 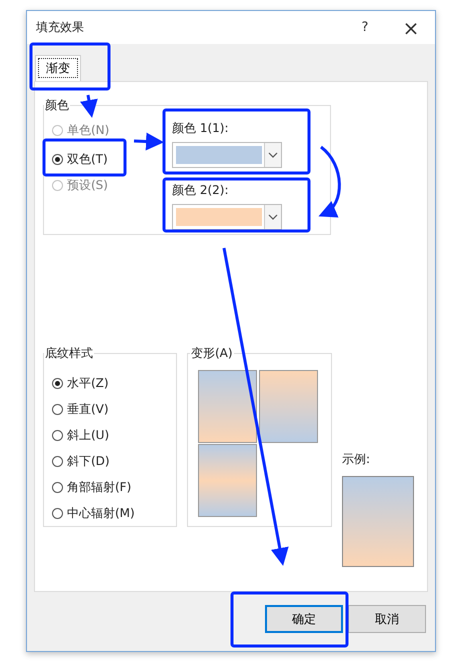 What do you see at coordinates (365, 27) in the screenshot?
I see `help-button: ?` at bounding box center [365, 27].